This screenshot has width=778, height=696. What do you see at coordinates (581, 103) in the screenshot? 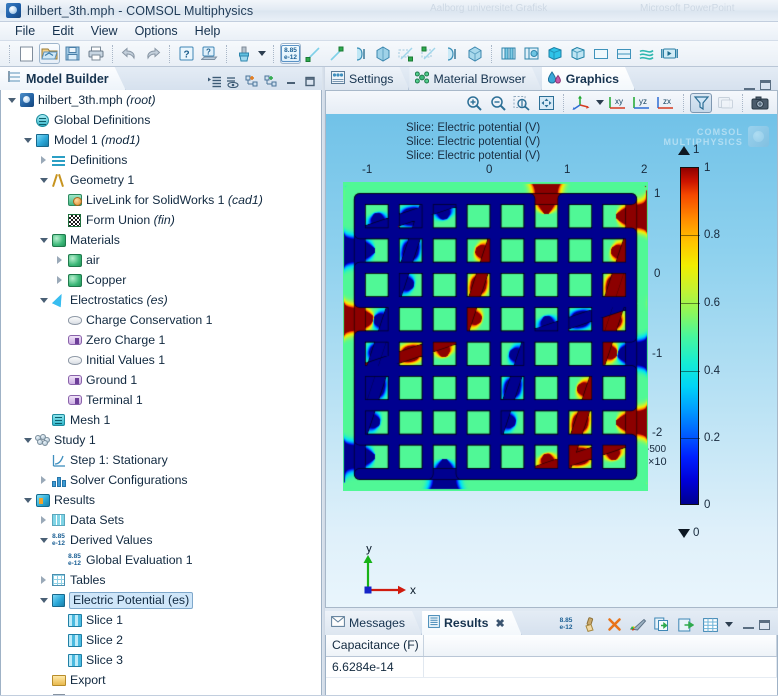
I see `orientation-axes-icon` at bounding box center [581, 103].